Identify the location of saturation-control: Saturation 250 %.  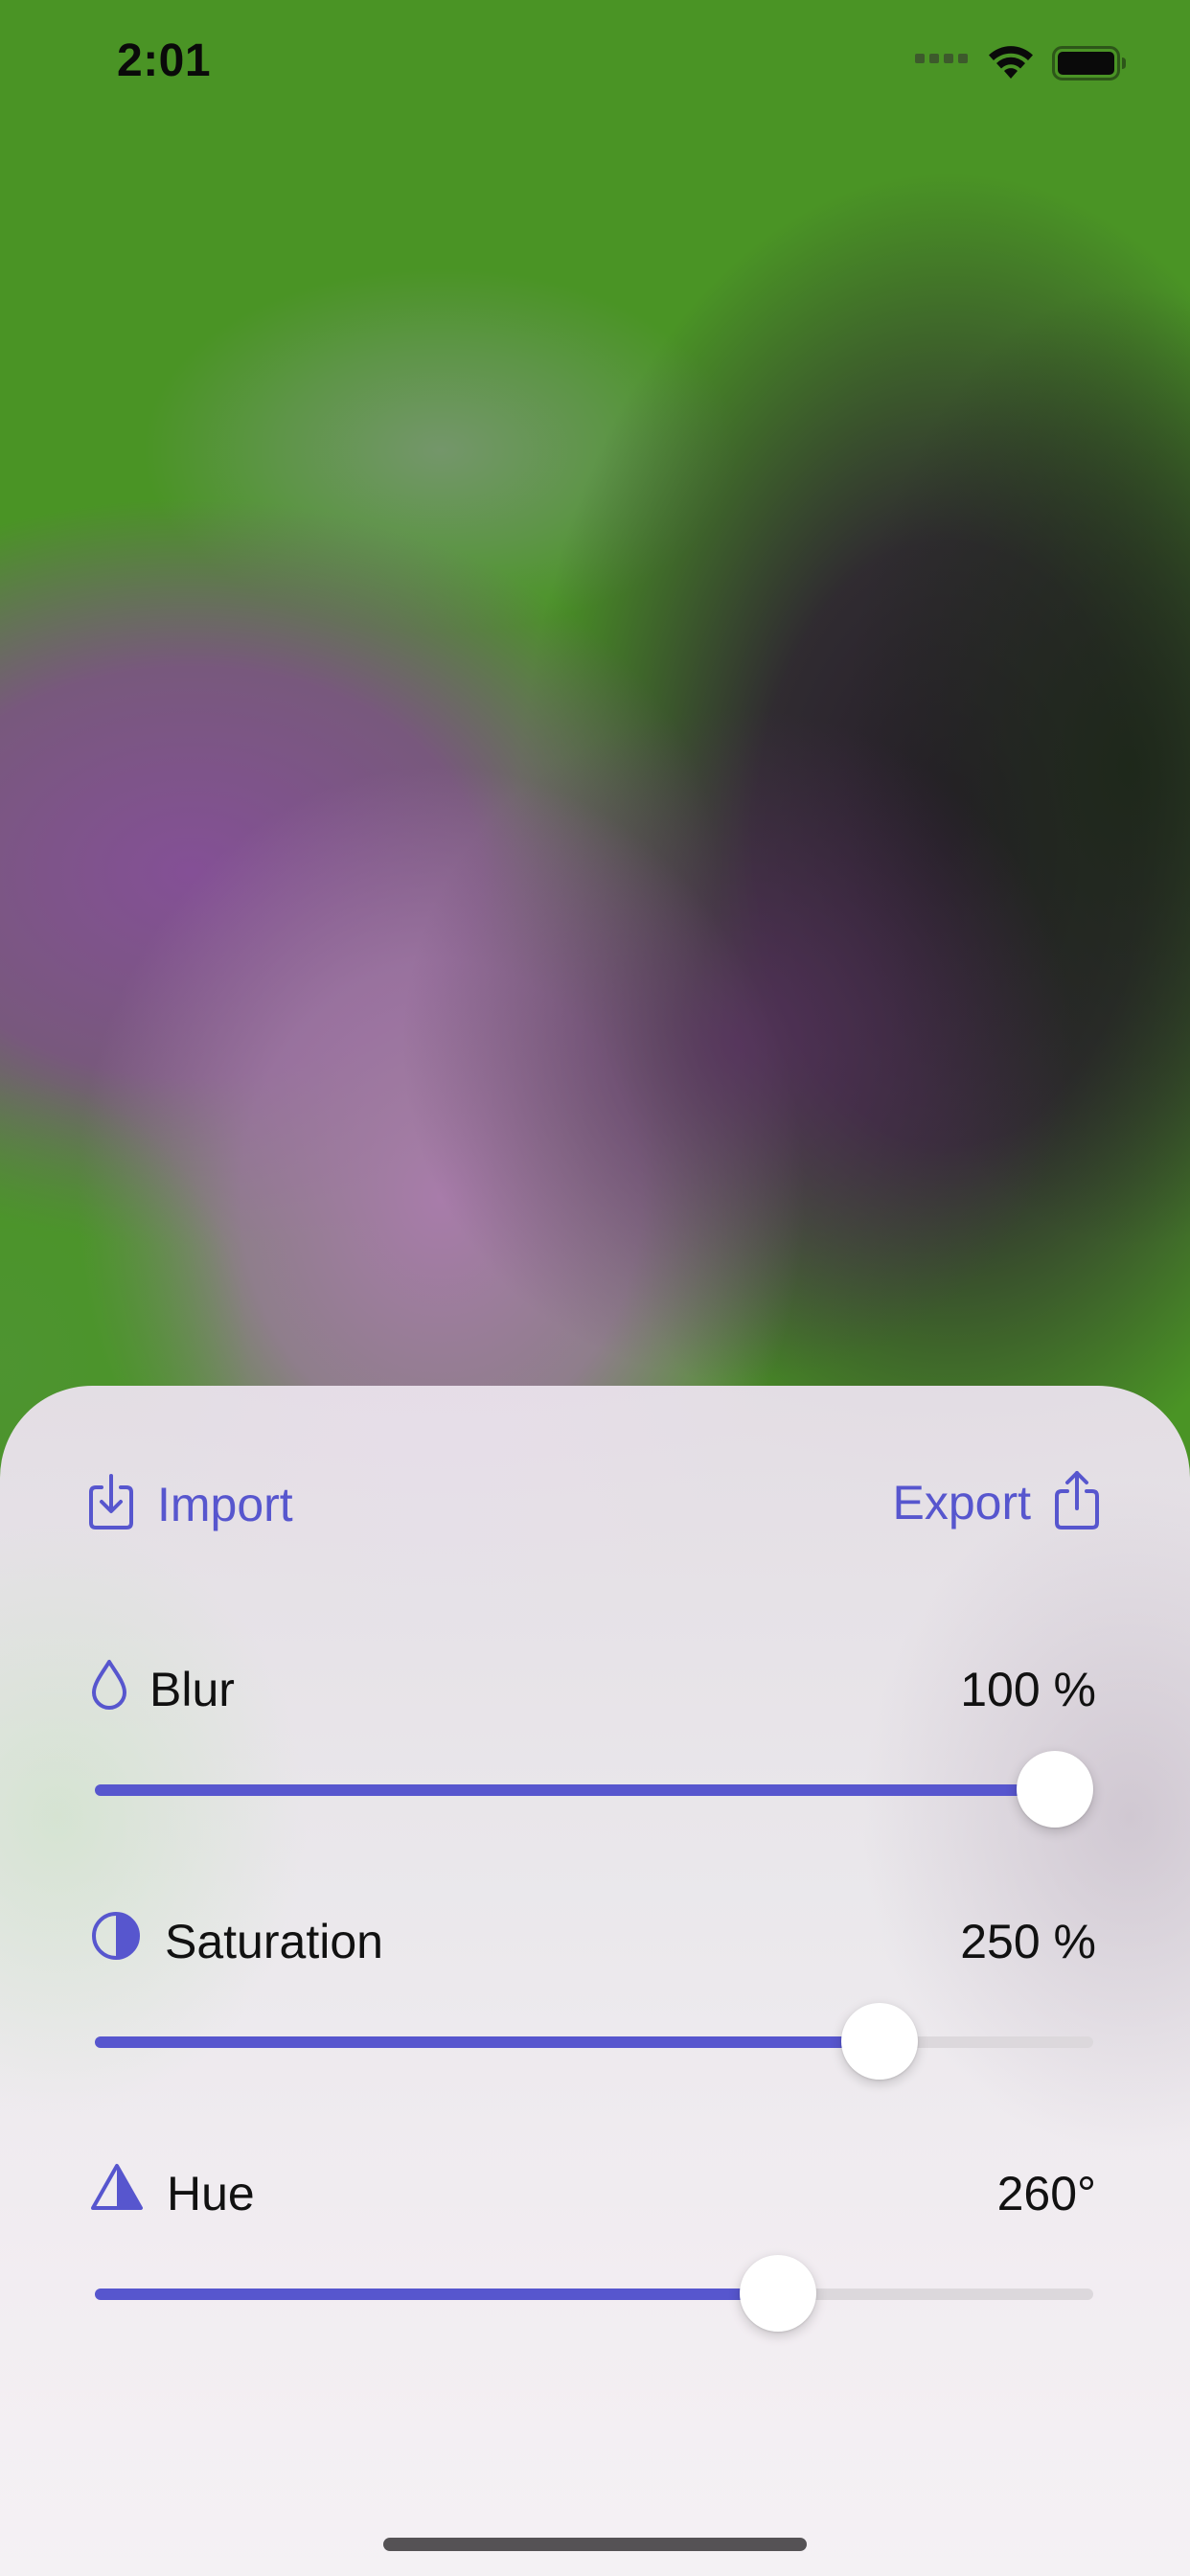
(593, 1993).